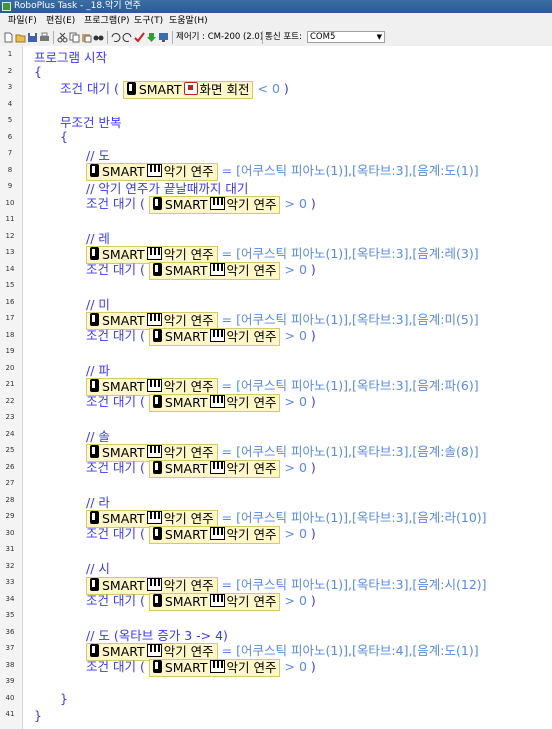  What do you see at coordinates (139, 37) in the screenshot?
I see `compile-check-icon` at bounding box center [139, 37].